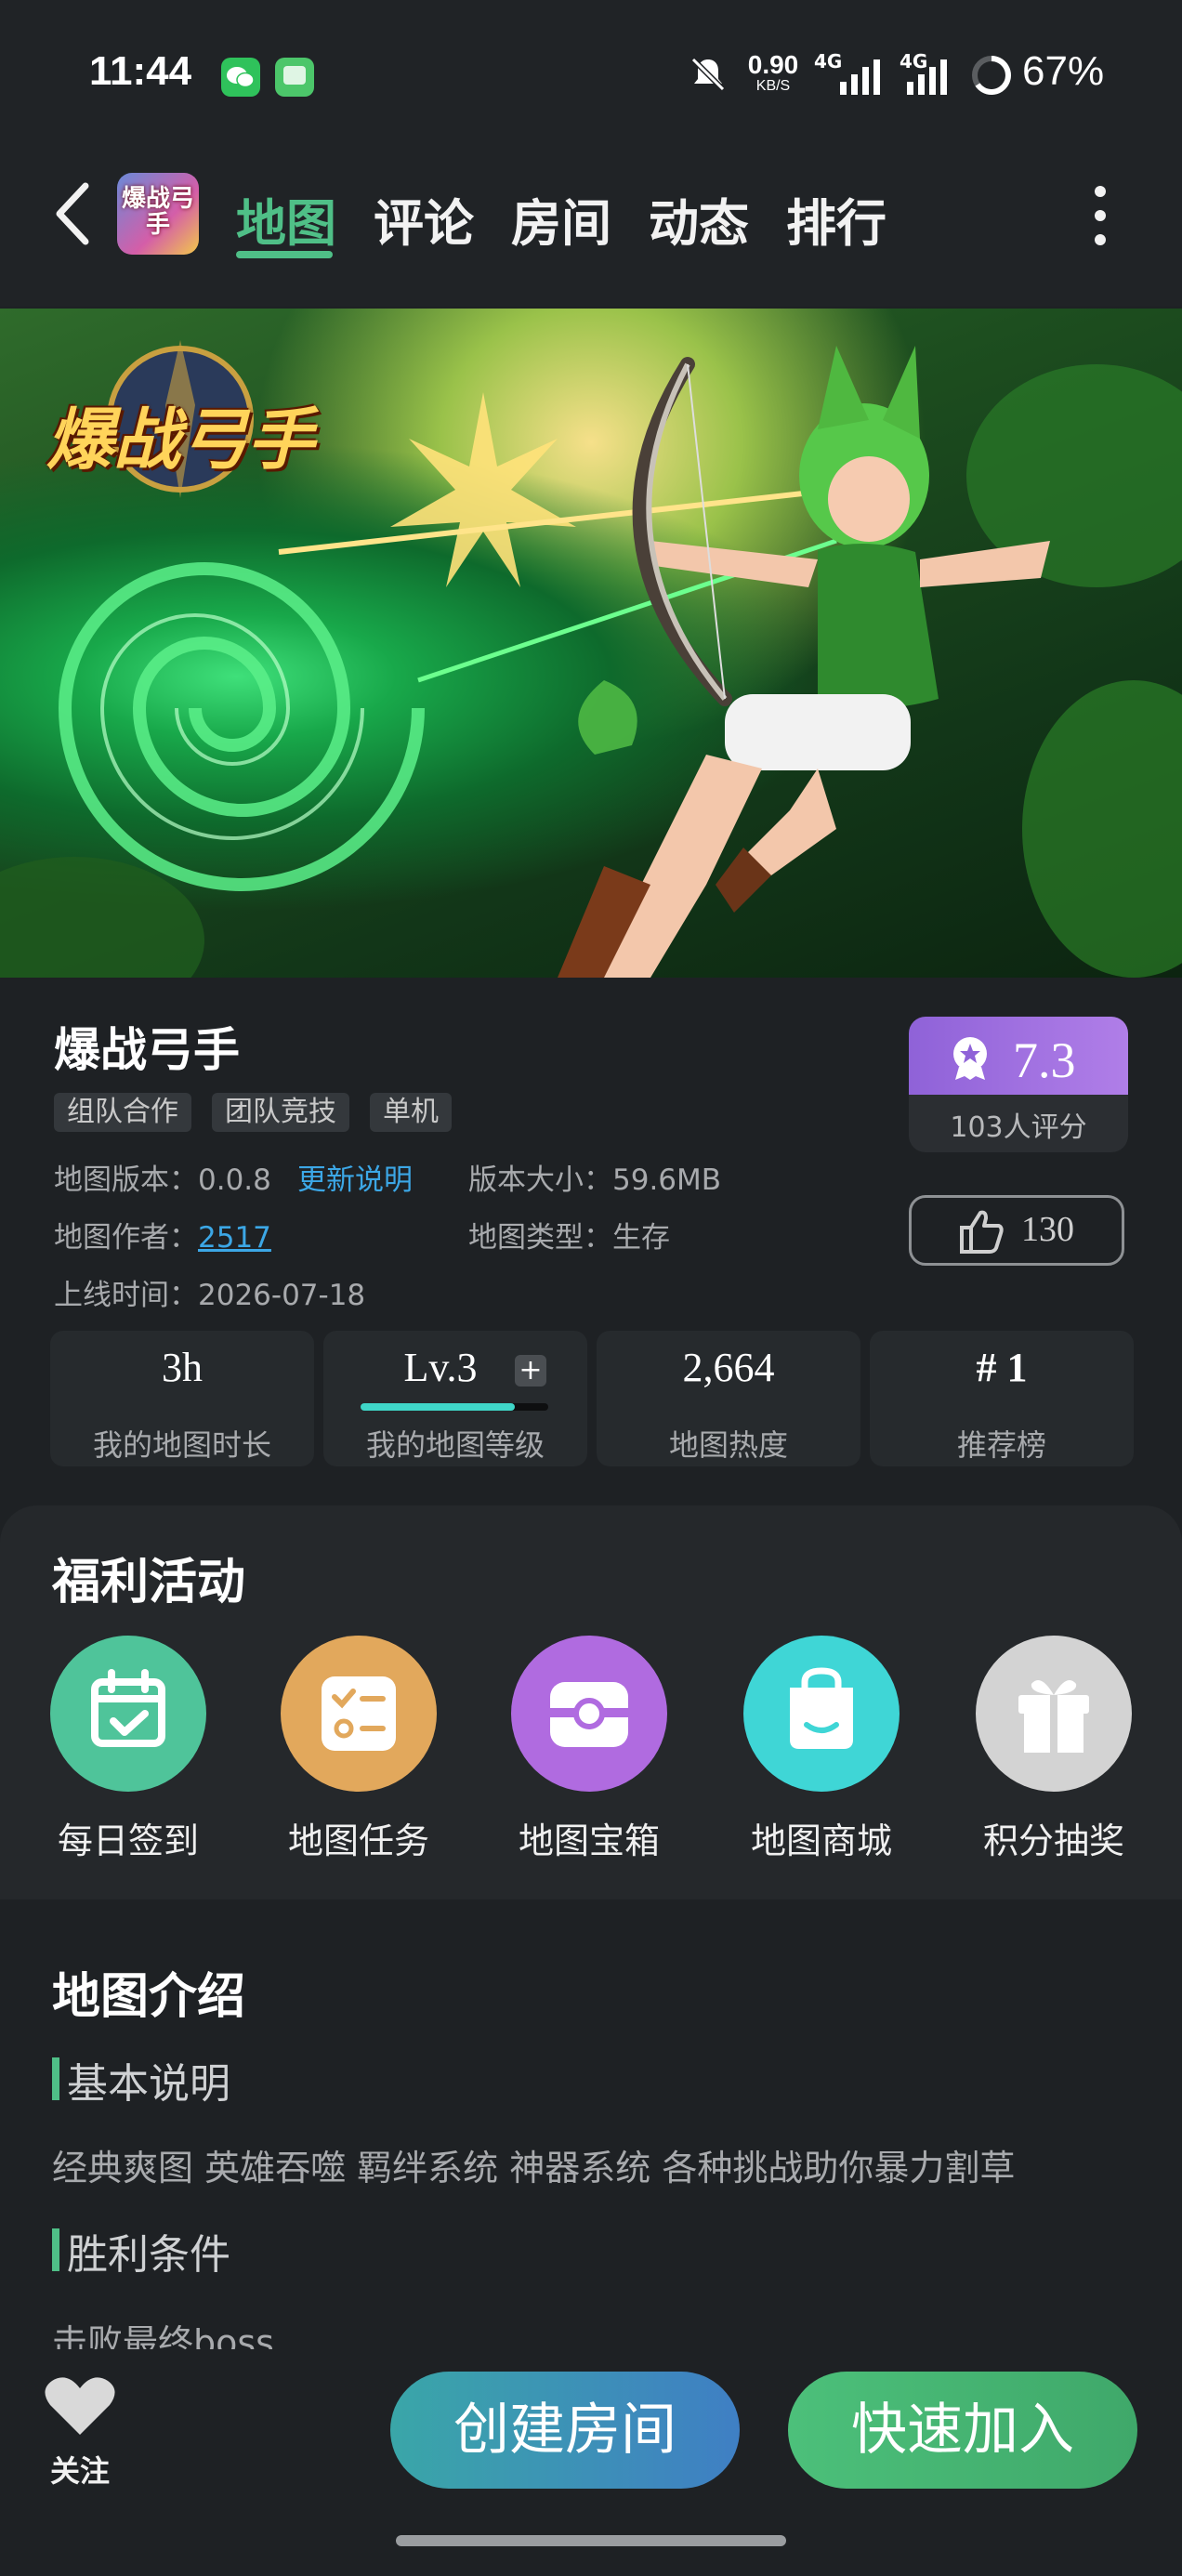  I want to click on banner-logo: 爆战弓手, so click(180, 419).